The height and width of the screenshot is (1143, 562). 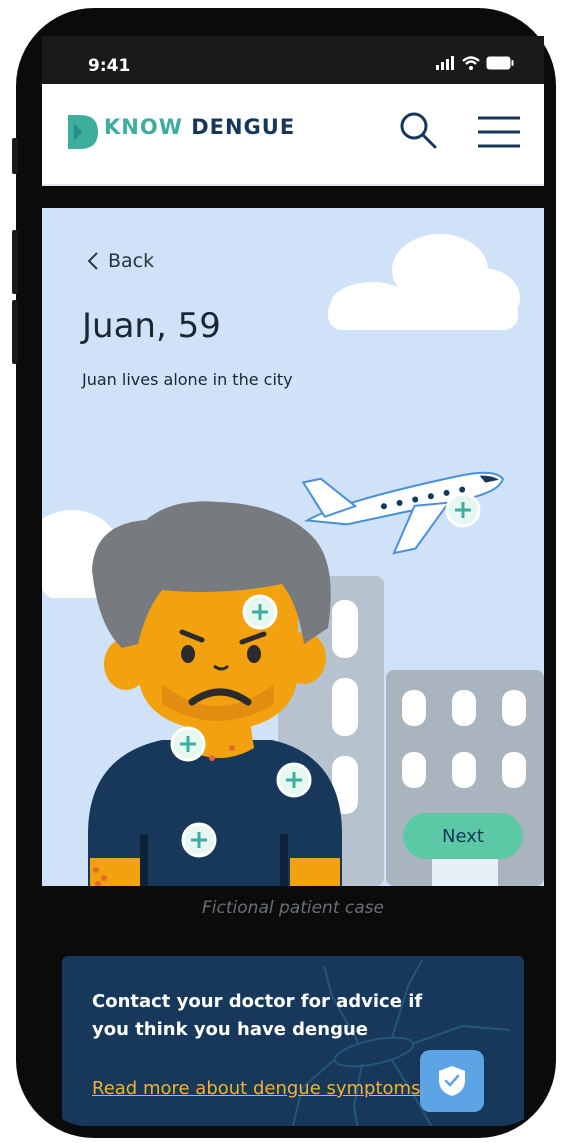 I want to click on hamburger-menu-icon, so click(x=499, y=132).